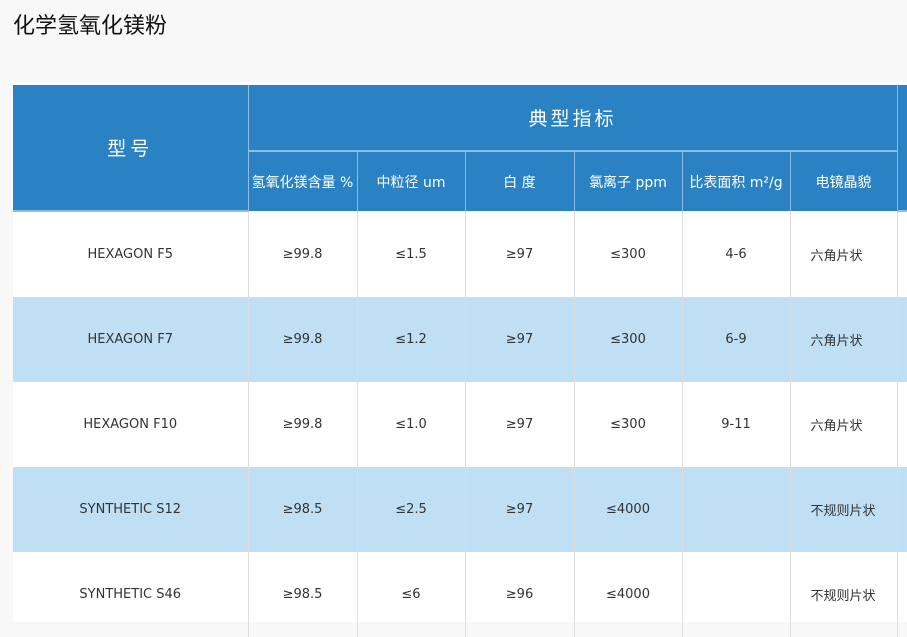 The width and height of the screenshot is (907, 637). I want to click on table-row: SYNTHETIC S12 ≥98.5 ≤2.5 ≥97 ≤4000 不规则片状, so click(460, 509).